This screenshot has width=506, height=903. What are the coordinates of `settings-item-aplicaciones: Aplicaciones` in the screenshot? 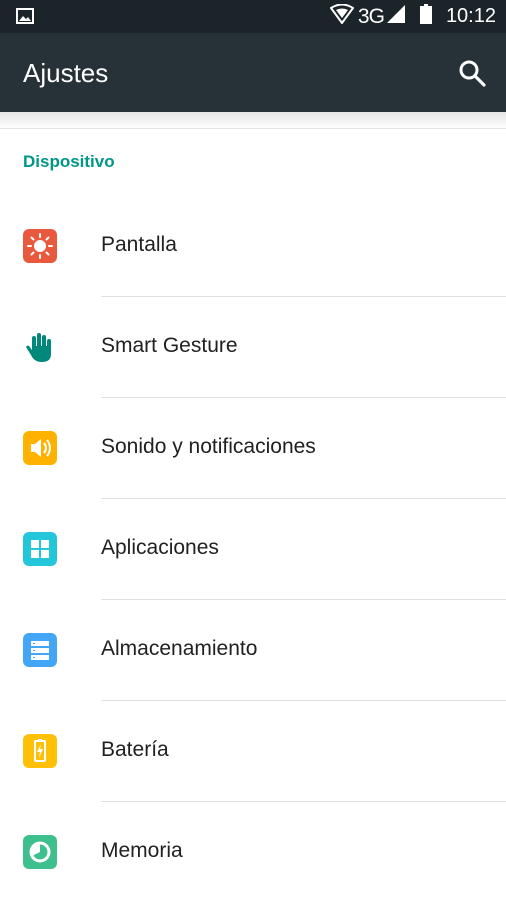 It's located at (253, 549).